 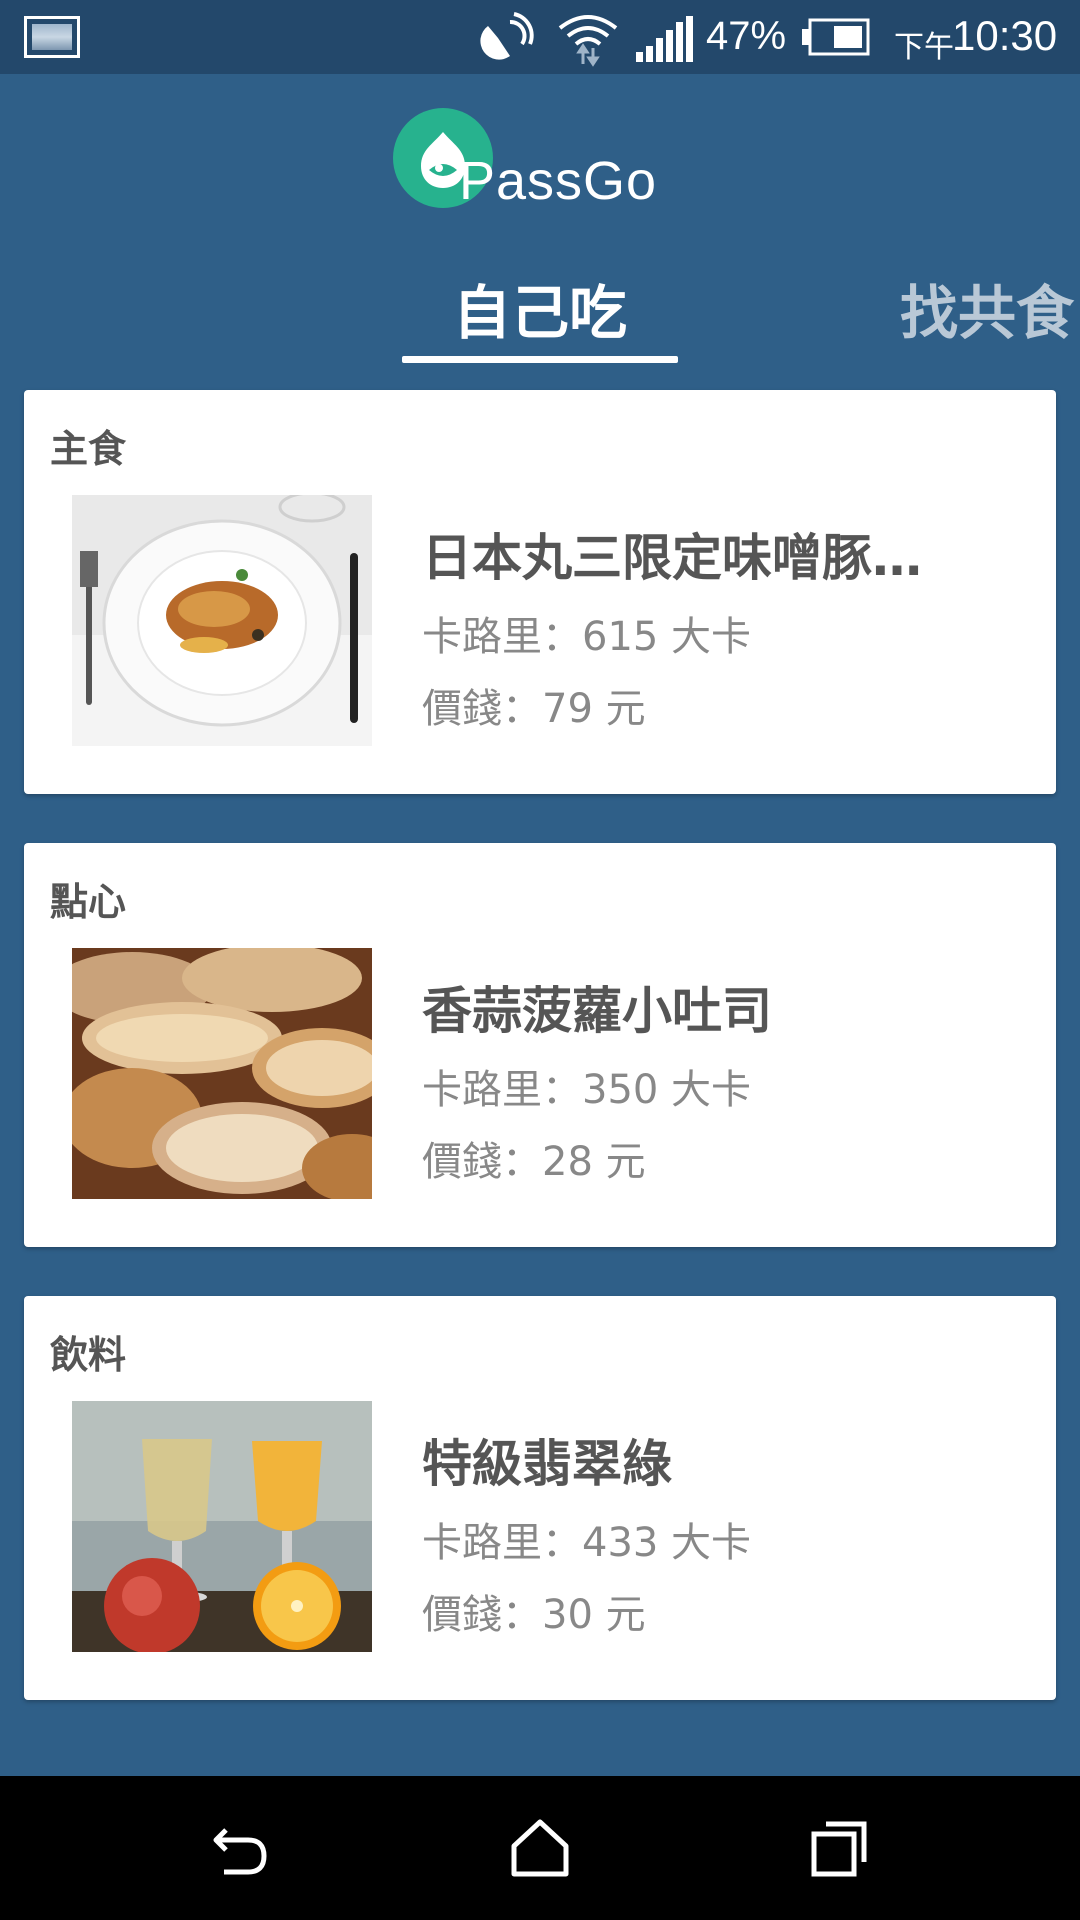 I want to click on price-text: 價錢：30 元, so click(x=534, y=1615).